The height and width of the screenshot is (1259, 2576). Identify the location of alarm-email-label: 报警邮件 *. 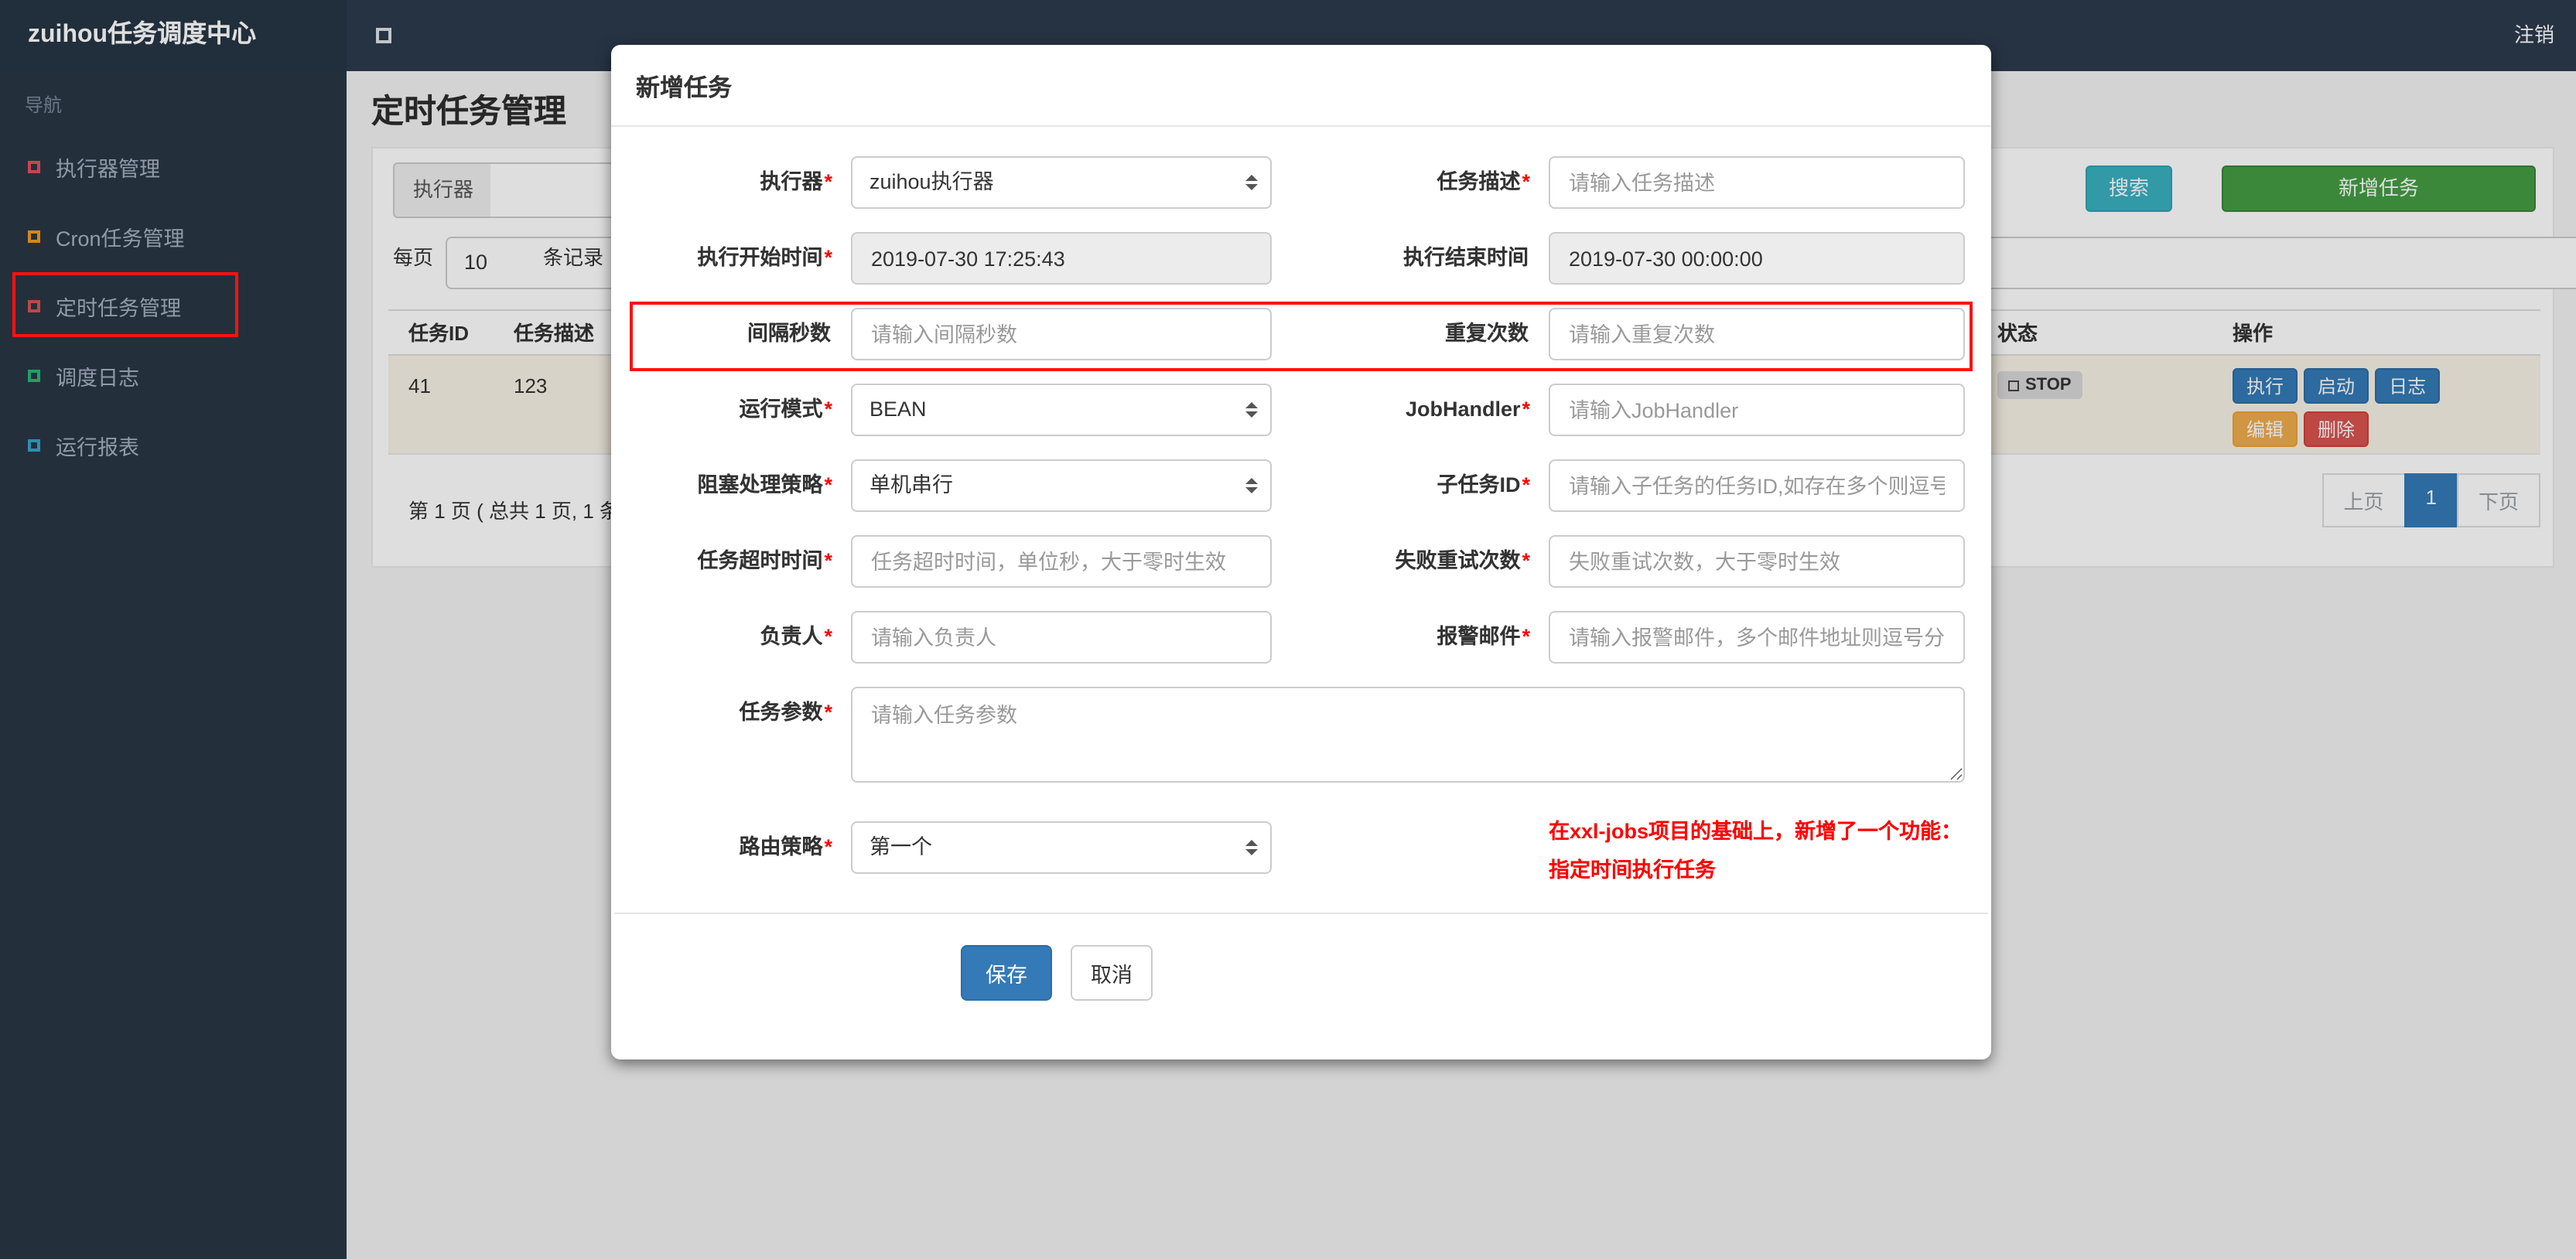
(1483, 637).